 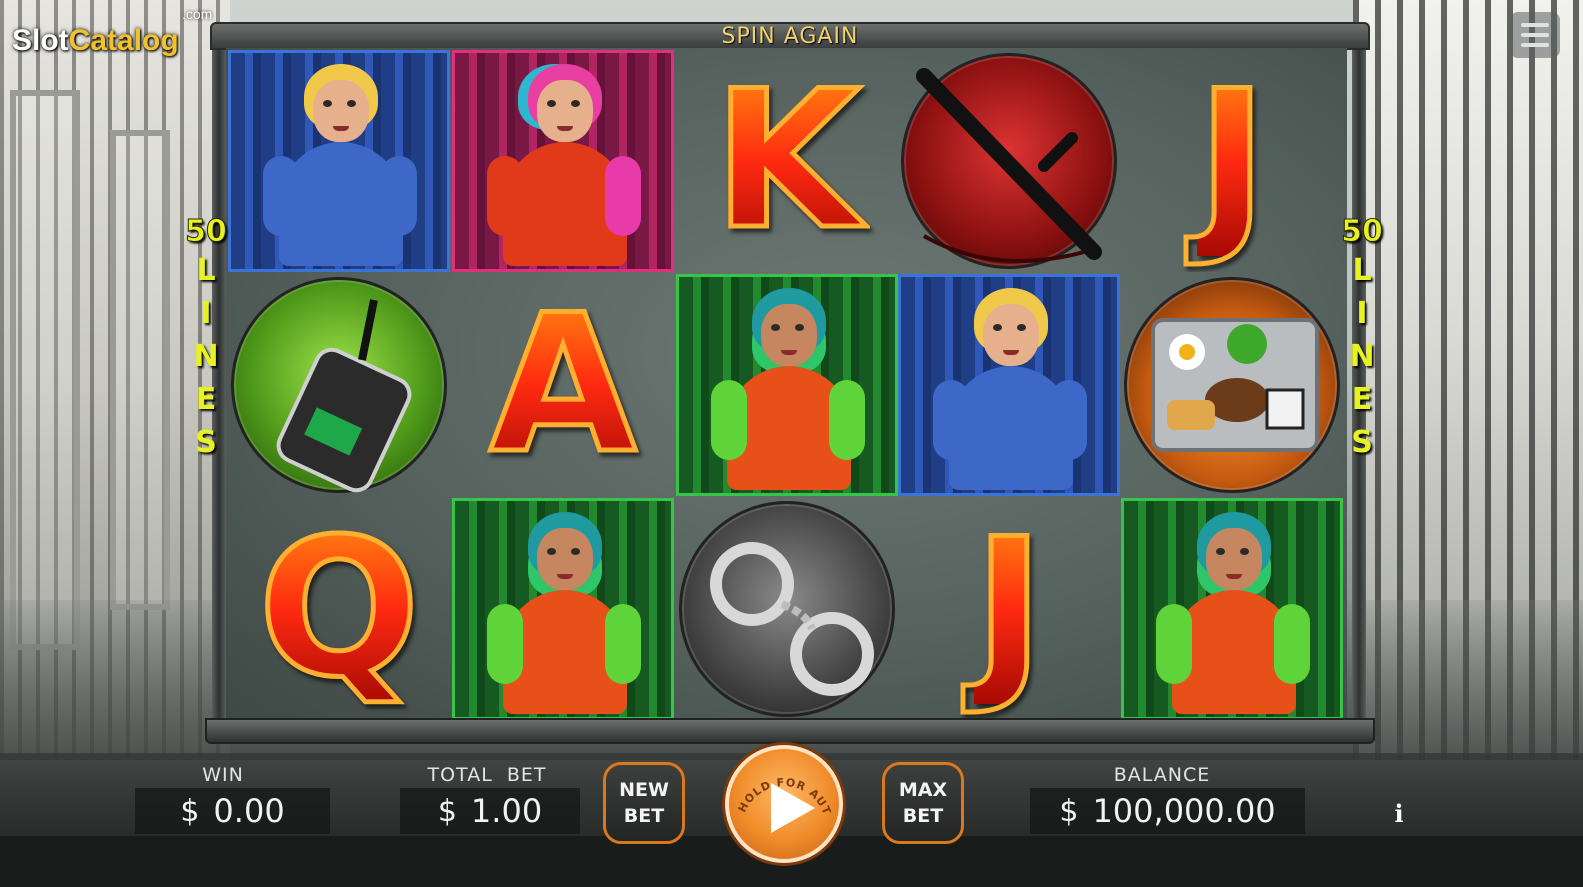 I want to click on letter-a: A, so click(x=563, y=384).